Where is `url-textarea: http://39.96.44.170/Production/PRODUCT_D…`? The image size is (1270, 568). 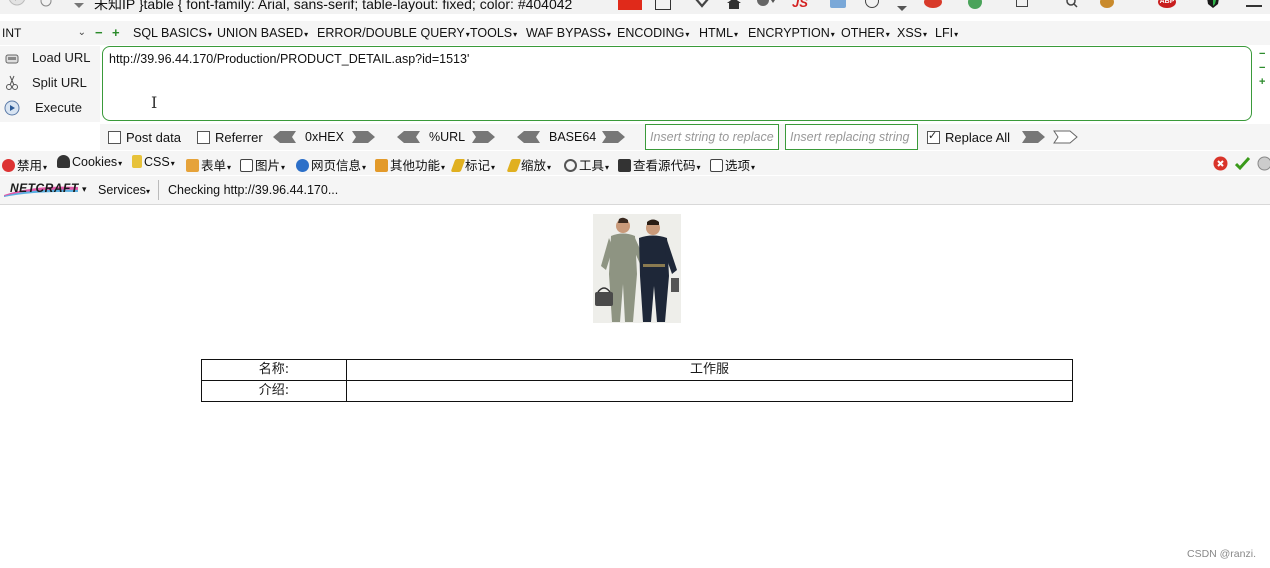
url-textarea: http://39.96.44.170/Production/PRODUCT_D… is located at coordinates (677, 83).